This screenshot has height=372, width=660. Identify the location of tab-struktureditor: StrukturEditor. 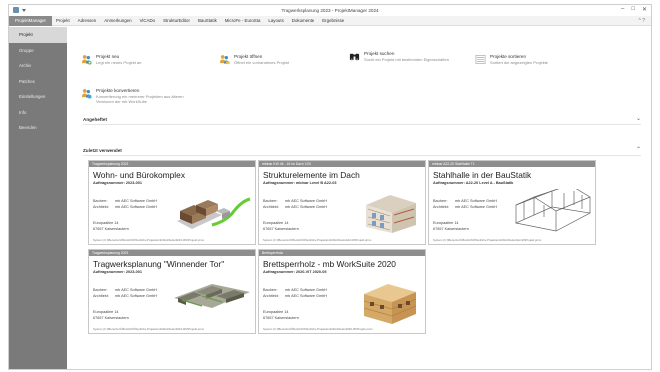
(176, 21).